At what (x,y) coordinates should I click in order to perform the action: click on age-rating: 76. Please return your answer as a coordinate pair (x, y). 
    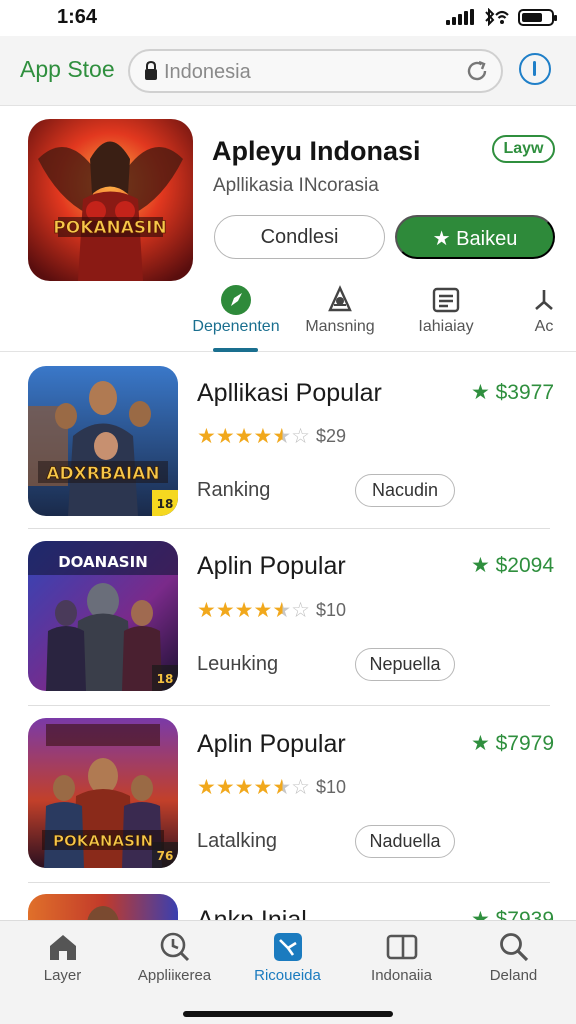
    Looking at the image, I should click on (165, 856).